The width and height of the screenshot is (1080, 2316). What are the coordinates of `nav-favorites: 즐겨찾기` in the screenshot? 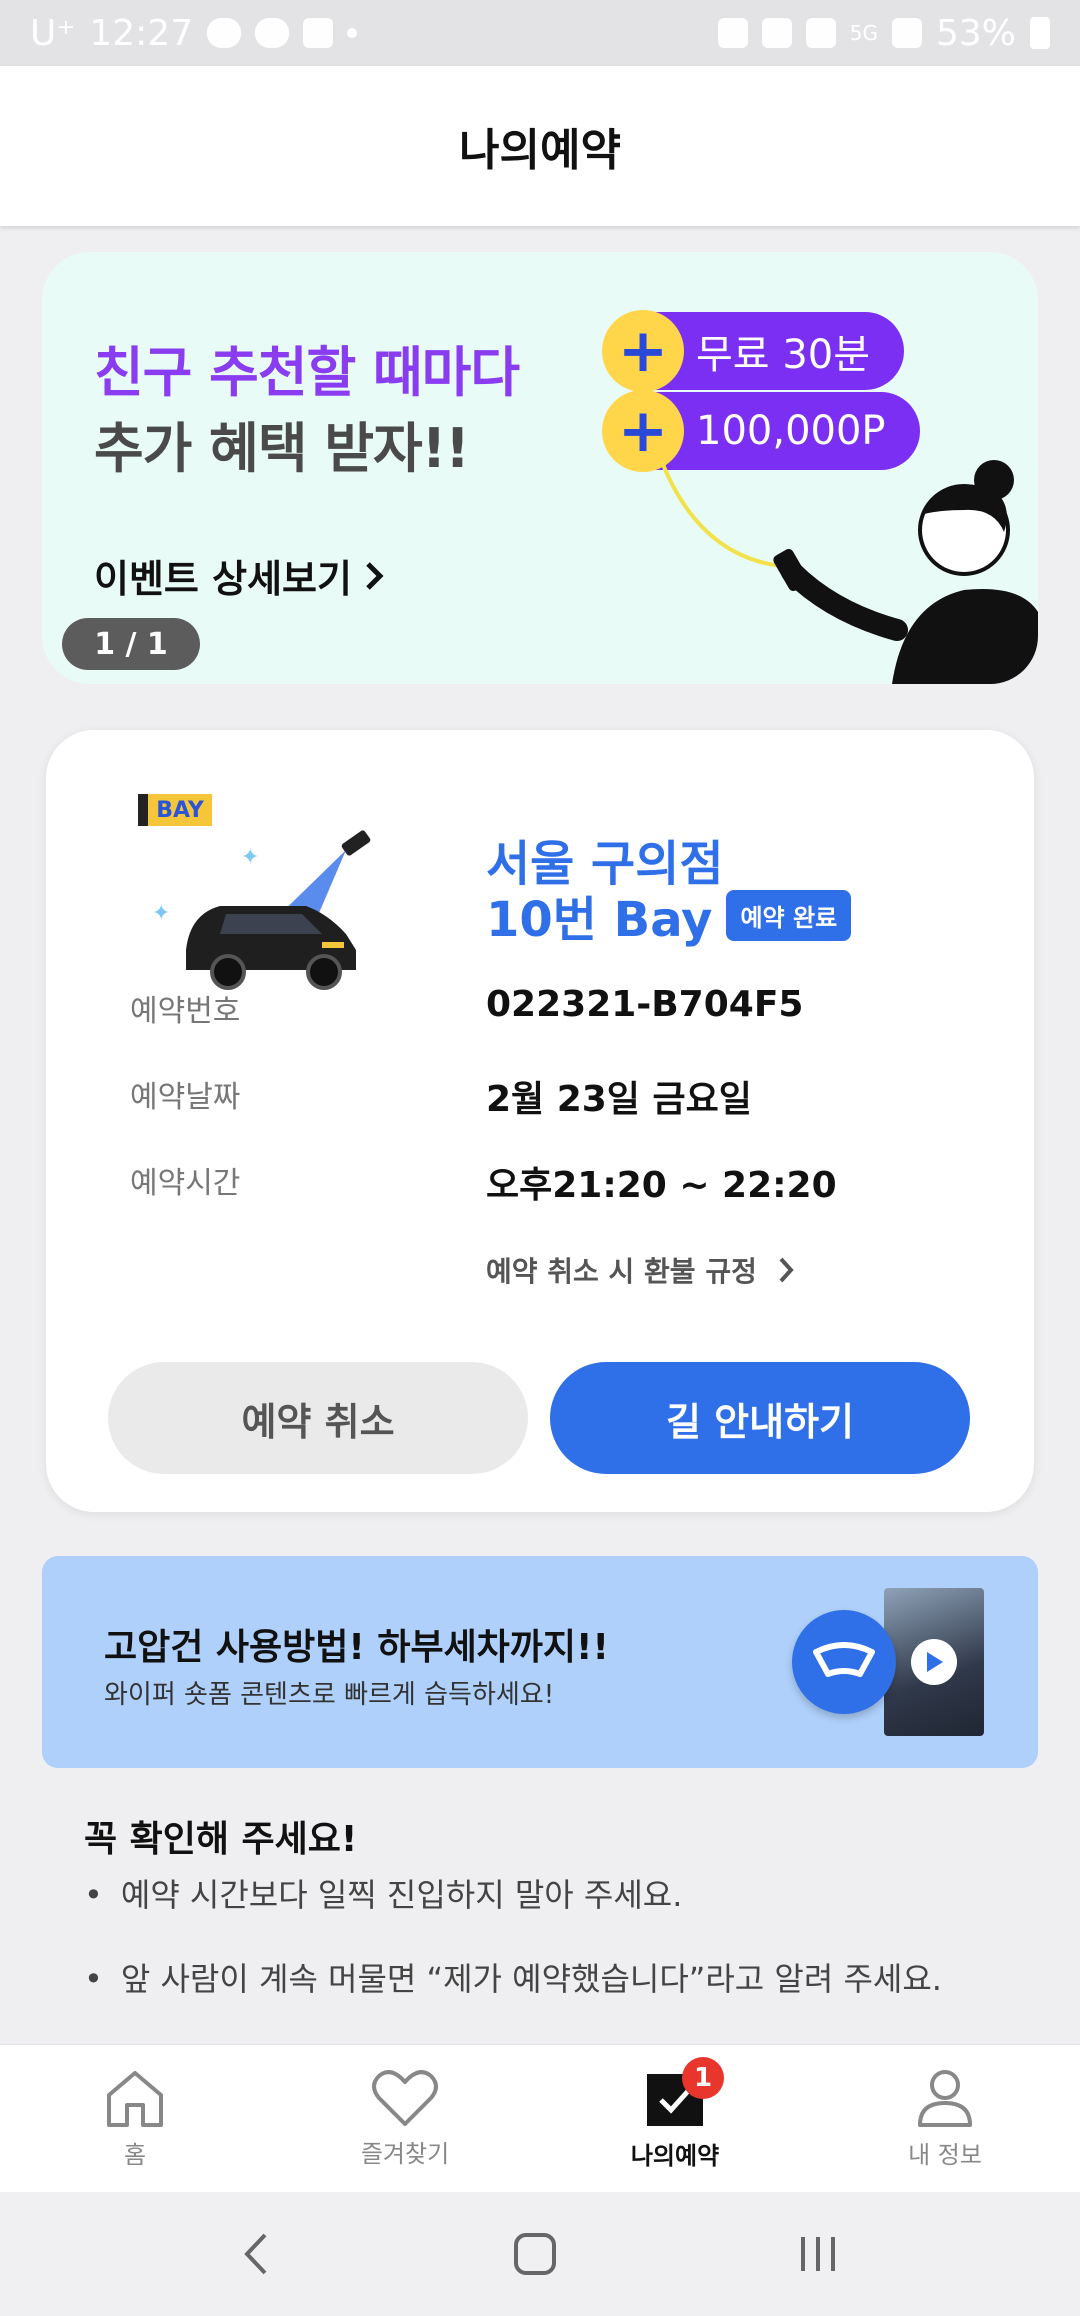 It's located at (405, 2118).